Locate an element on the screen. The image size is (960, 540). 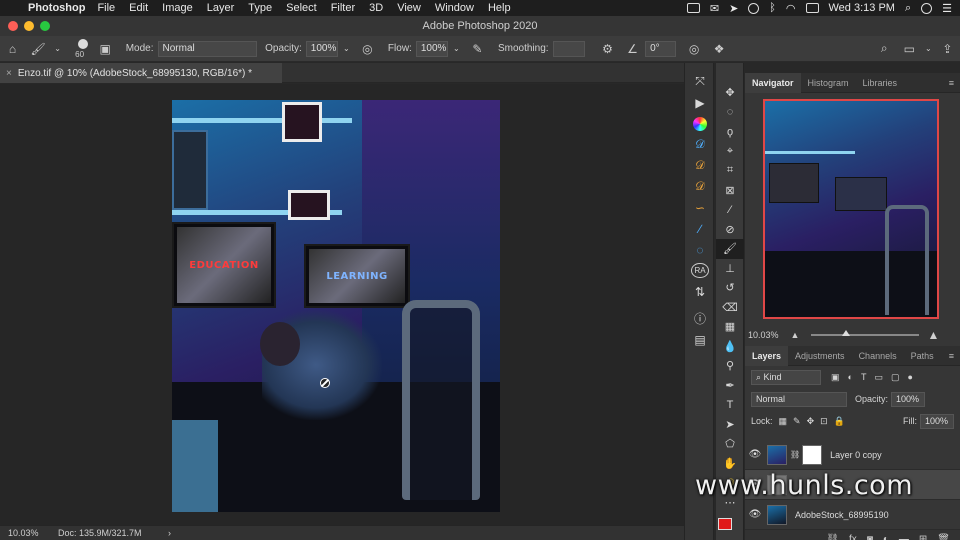
gradient-tool-icon: ▦ is located at coordinates (730, 327).